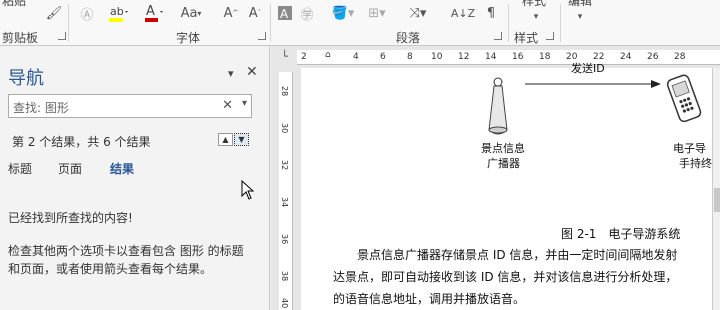 This screenshot has width=720, height=310. What do you see at coordinates (284, 239) in the screenshot?
I see `ruler-tick-label: 36` at bounding box center [284, 239].